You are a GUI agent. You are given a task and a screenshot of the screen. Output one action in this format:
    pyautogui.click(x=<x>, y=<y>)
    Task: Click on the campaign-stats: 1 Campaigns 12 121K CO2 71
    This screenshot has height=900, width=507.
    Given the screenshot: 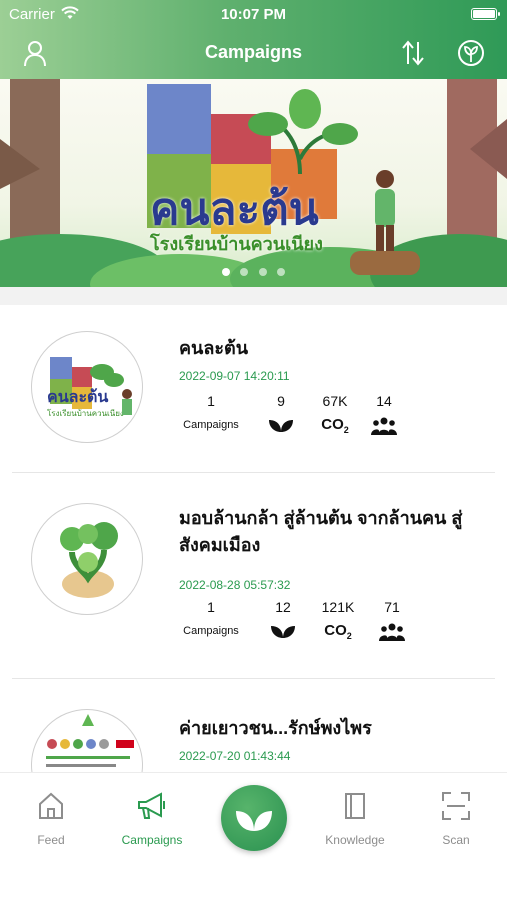 What is the action you would take?
    pyautogui.click(x=299, y=621)
    